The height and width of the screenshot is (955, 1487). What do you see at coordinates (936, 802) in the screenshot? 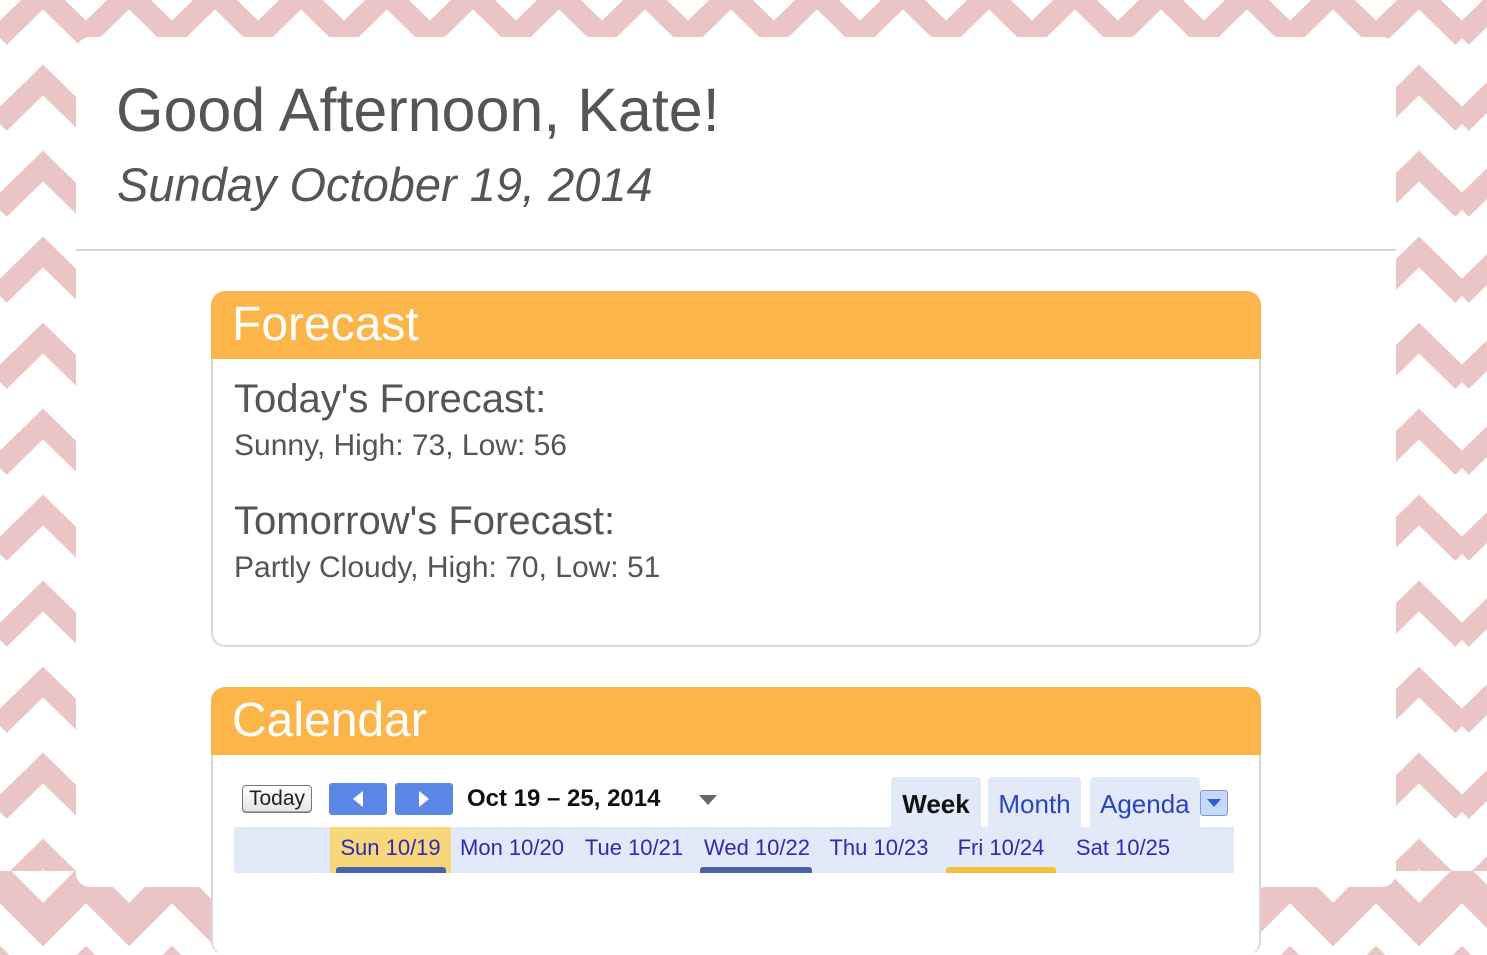
I see `tab-week: Week` at bounding box center [936, 802].